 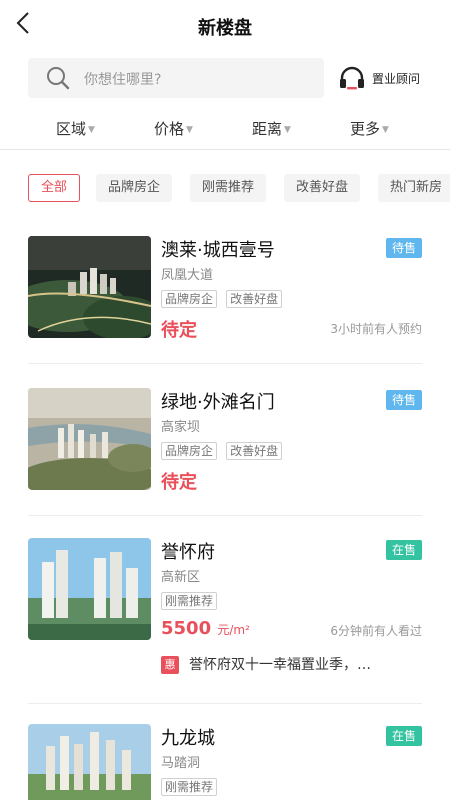 I want to click on chip-essential: 刚需推荐, so click(x=228, y=188).